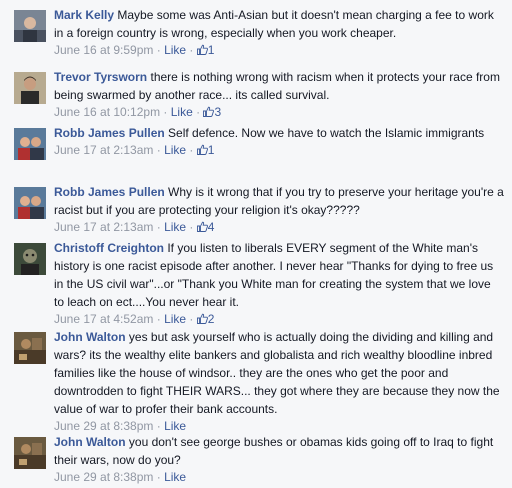  What do you see at coordinates (100, 77) in the screenshot?
I see `comment-author: Trevor Tyrsworn` at bounding box center [100, 77].